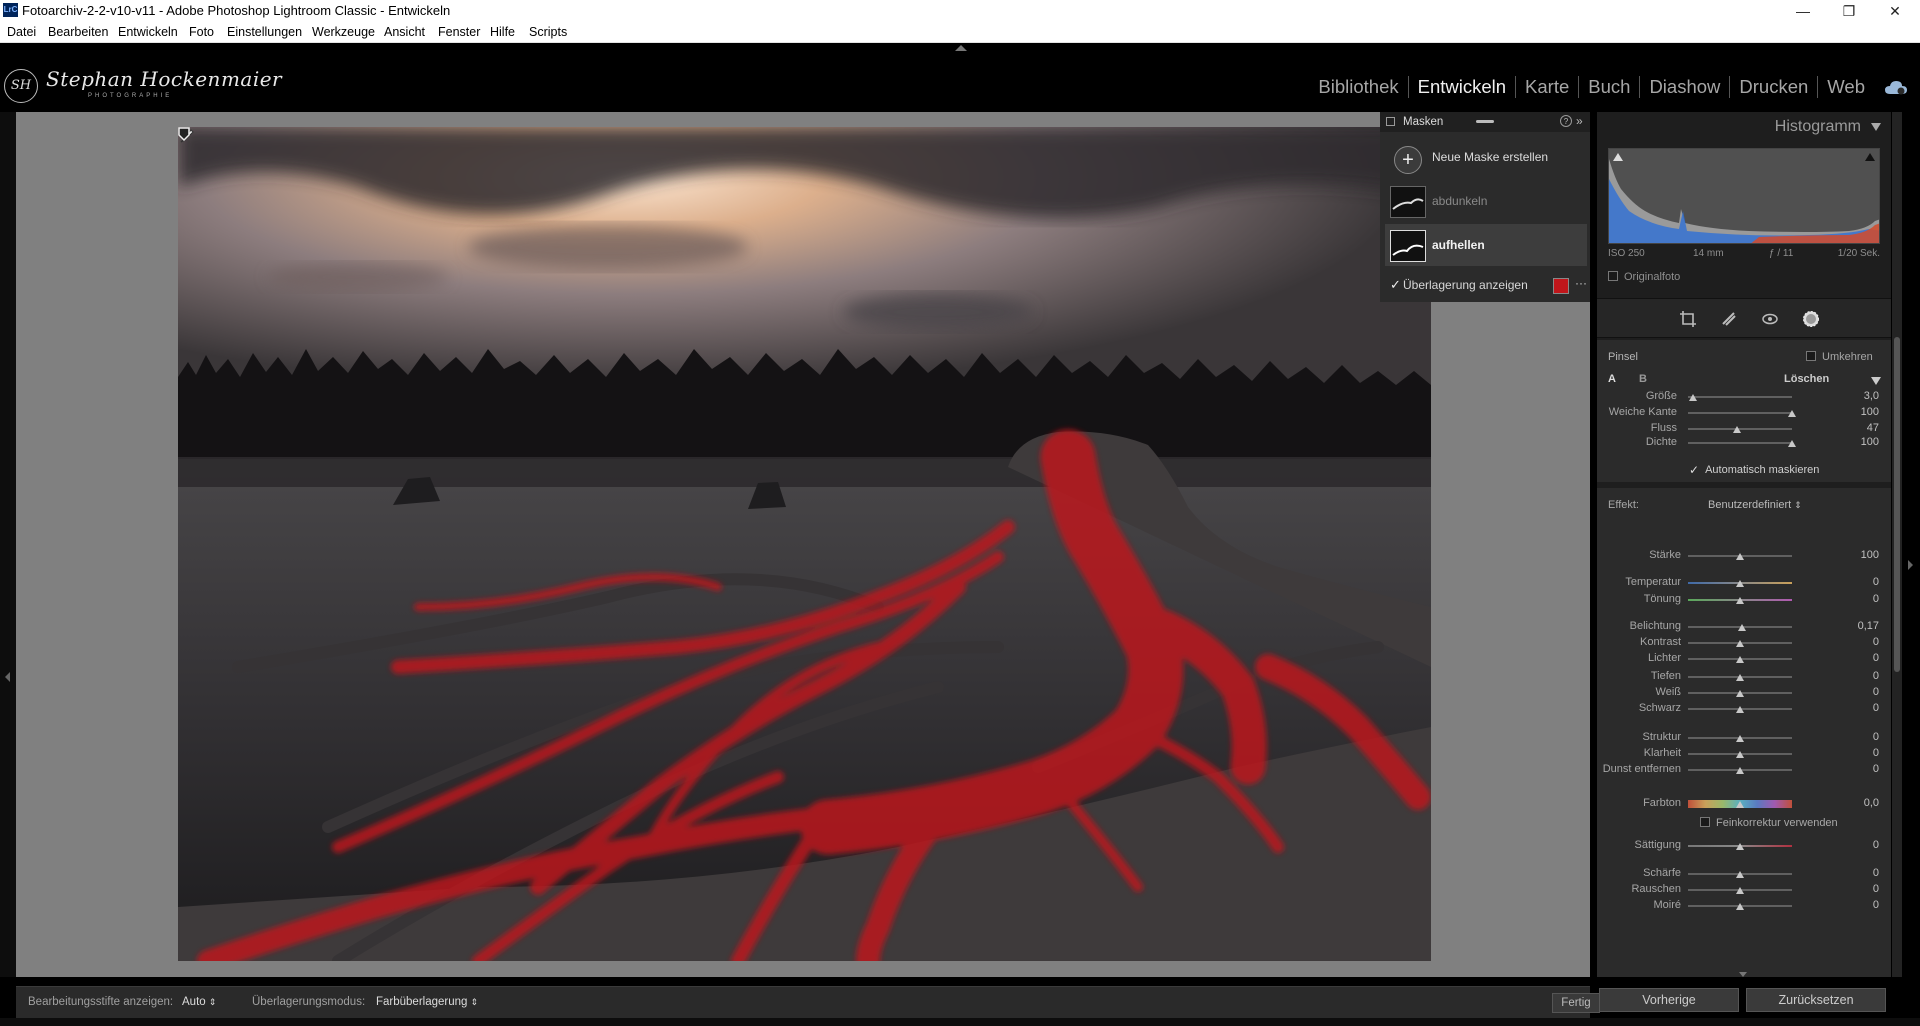  I want to click on panel-drag-handle-icon, so click(1485, 121).